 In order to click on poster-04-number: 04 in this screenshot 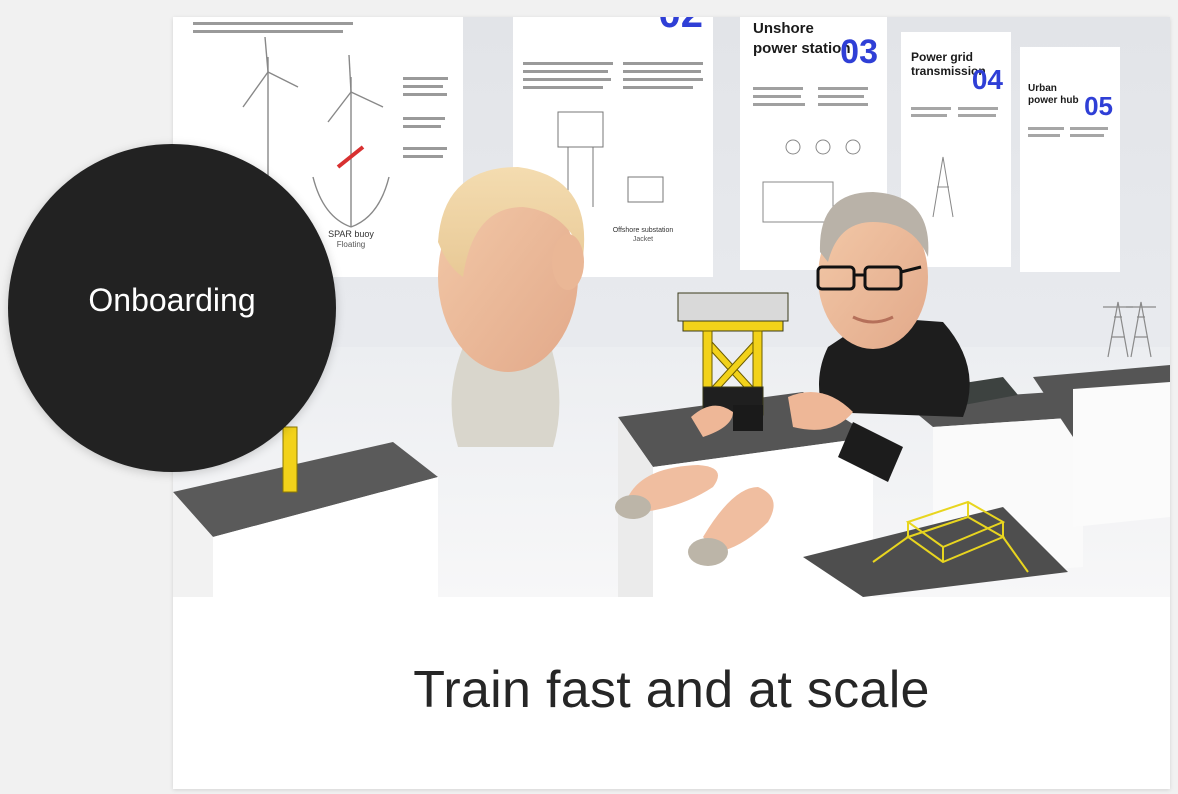, I will do `click(988, 79)`.